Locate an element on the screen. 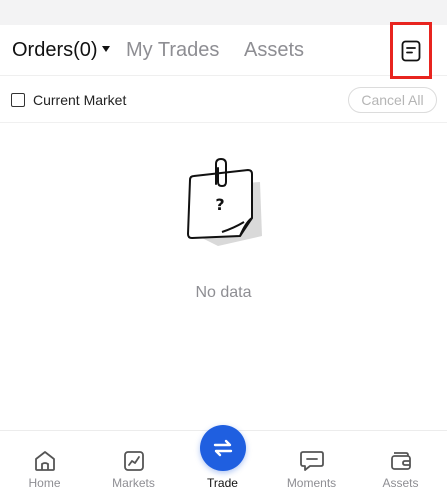 The width and height of the screenshot is (447, 501). tab-orders-label: Orders(0) is located at coordinates (55, 50).